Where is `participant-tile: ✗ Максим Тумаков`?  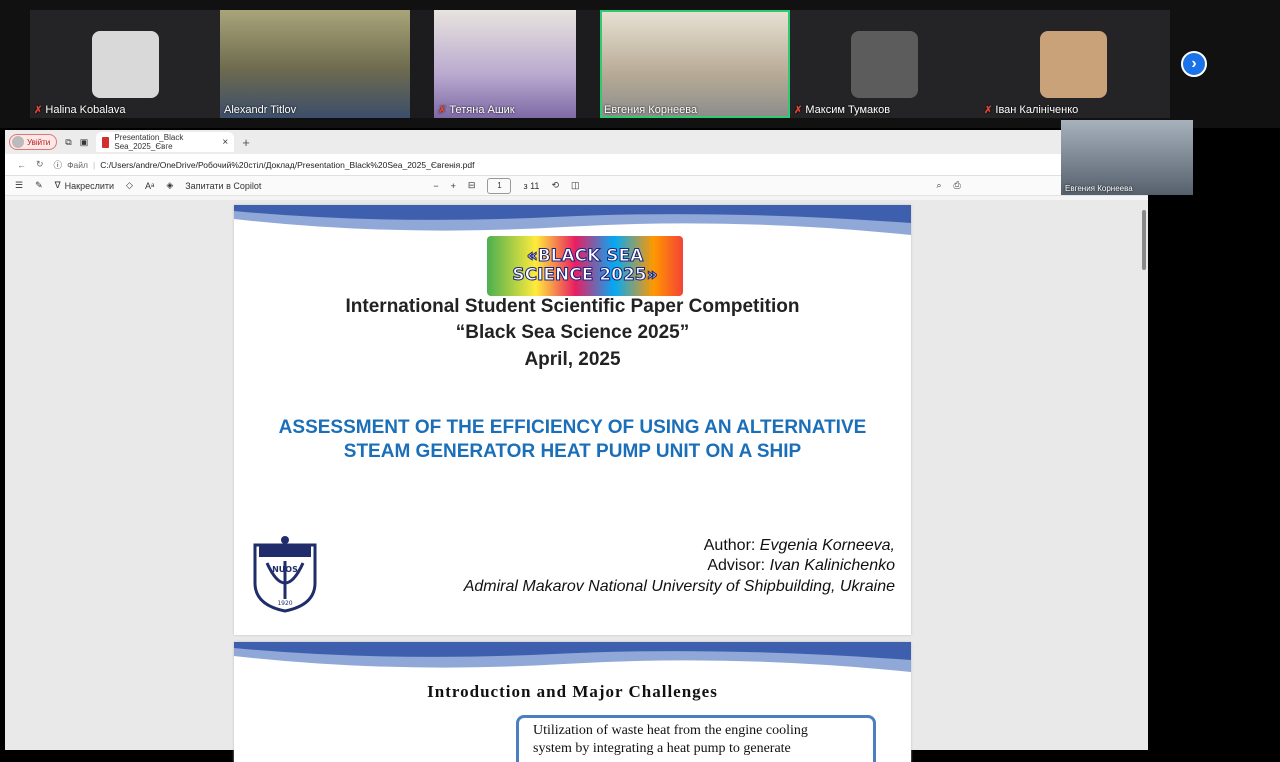
participant-tile: ✗ Максим Тумаков is located at coordinates (885, 64).